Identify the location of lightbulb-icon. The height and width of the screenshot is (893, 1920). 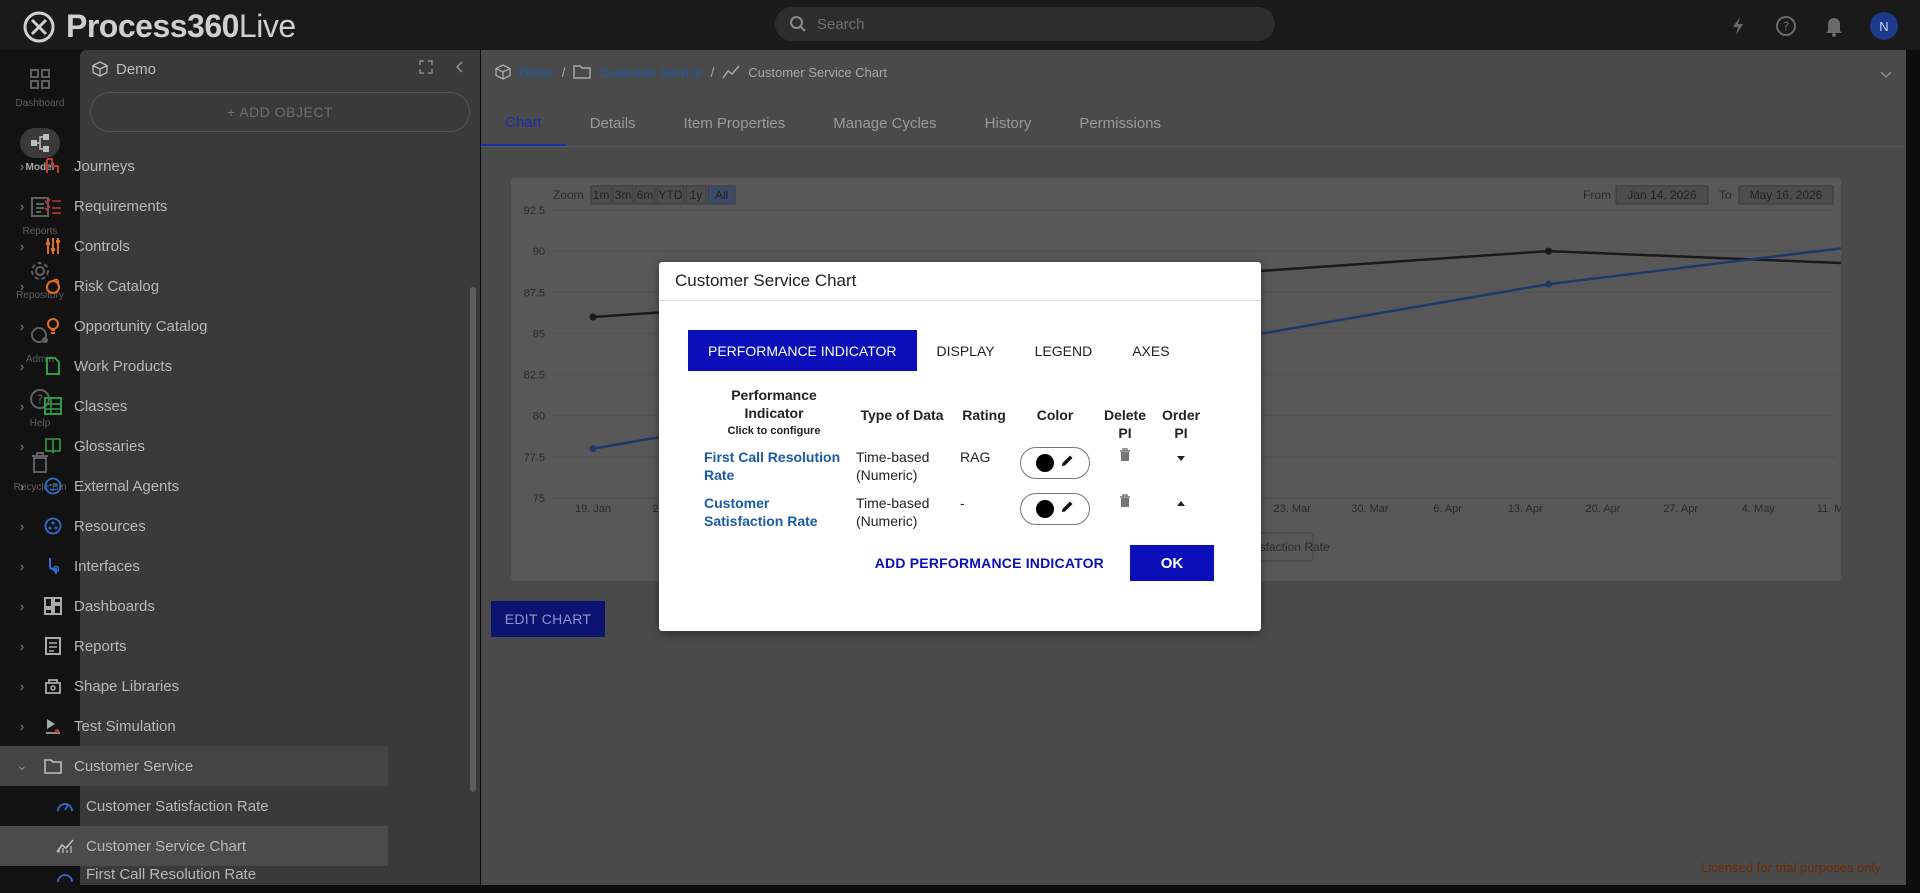
(53, 326).